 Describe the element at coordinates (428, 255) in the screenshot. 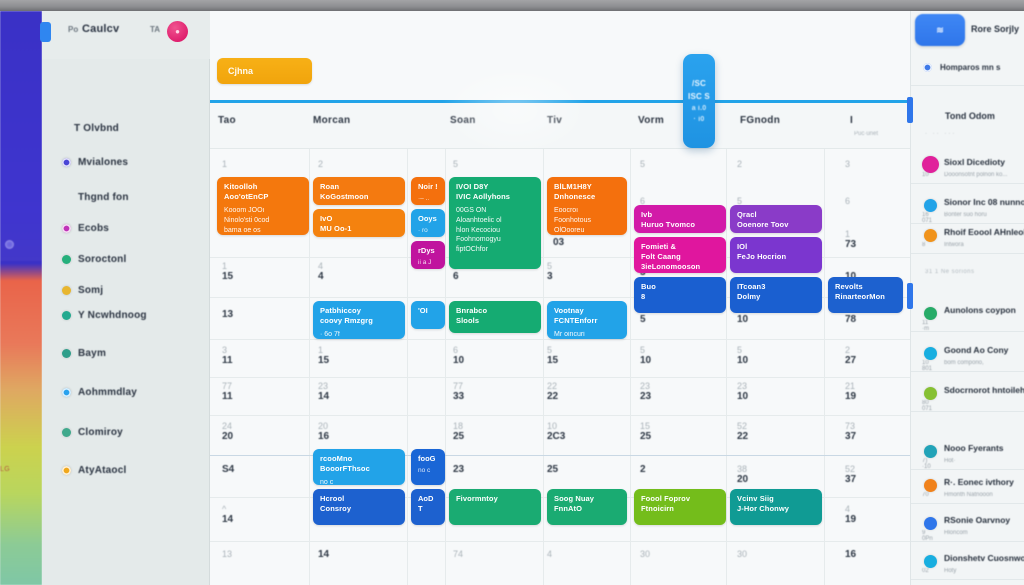

I see `calendar-event: rDys ii a J` at that location.